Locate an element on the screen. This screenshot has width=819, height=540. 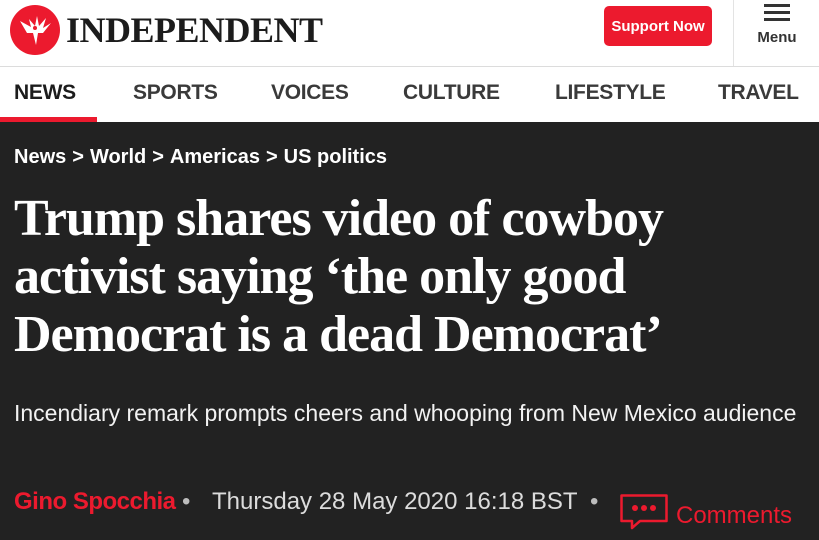
site-header: INDEPENDENT Support Now Menu is located at coordinates (409, 33).